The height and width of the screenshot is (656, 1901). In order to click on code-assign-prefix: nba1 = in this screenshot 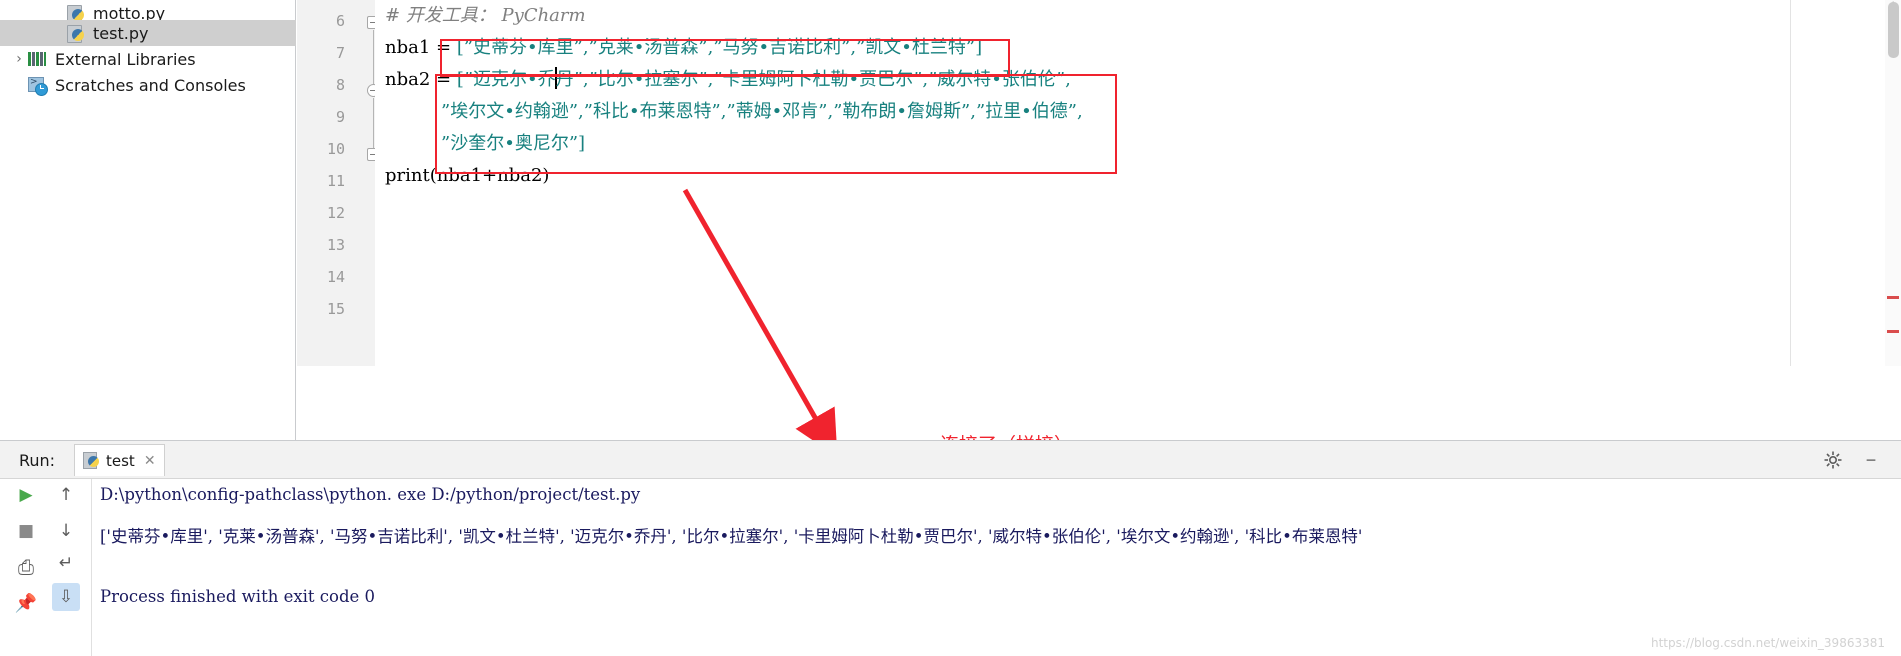, I will do `click(421, 47)`.